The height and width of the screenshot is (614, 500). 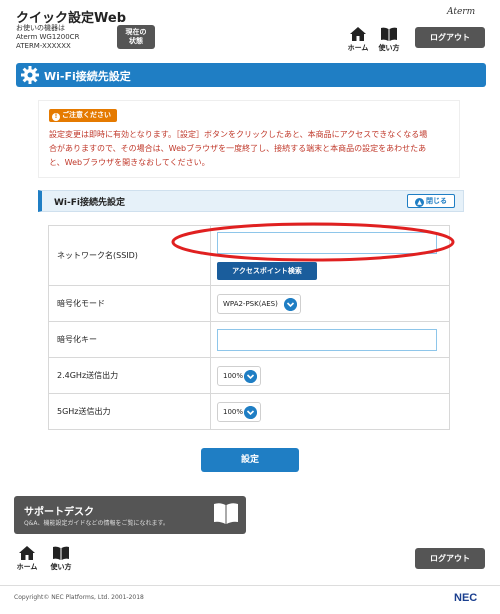 I want to click on submit-button: 設定, so click(x=250, y=460).